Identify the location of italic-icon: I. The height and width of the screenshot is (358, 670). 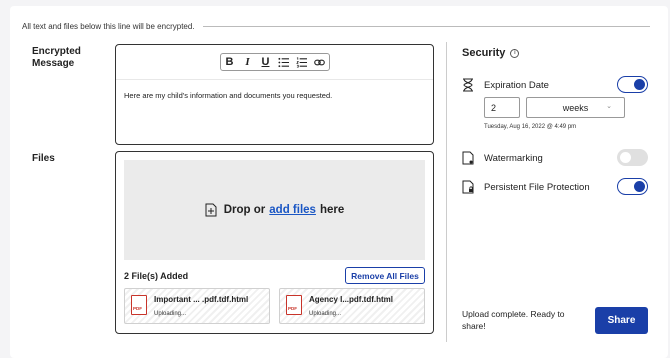
(248, 62).